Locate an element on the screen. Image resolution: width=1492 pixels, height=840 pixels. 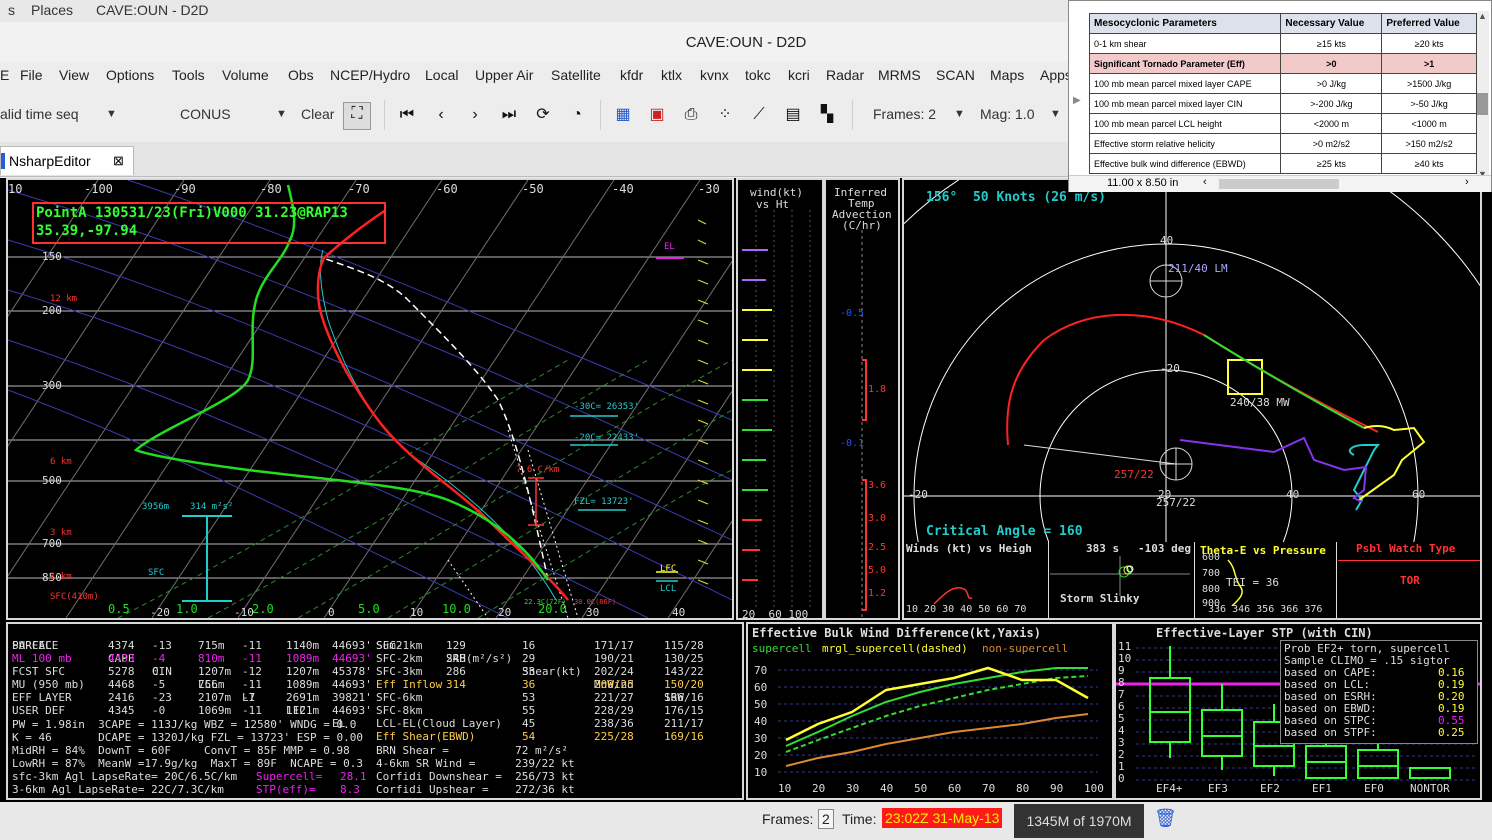
first-frame-icon: ⏮ is located at coordinates (407, 115).